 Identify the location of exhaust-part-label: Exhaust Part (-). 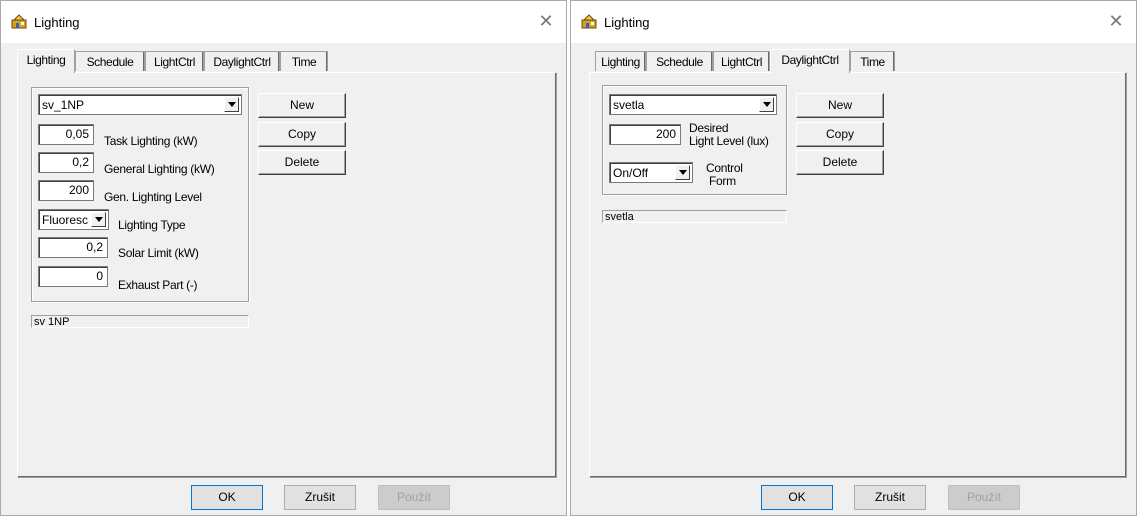
(158, 285).